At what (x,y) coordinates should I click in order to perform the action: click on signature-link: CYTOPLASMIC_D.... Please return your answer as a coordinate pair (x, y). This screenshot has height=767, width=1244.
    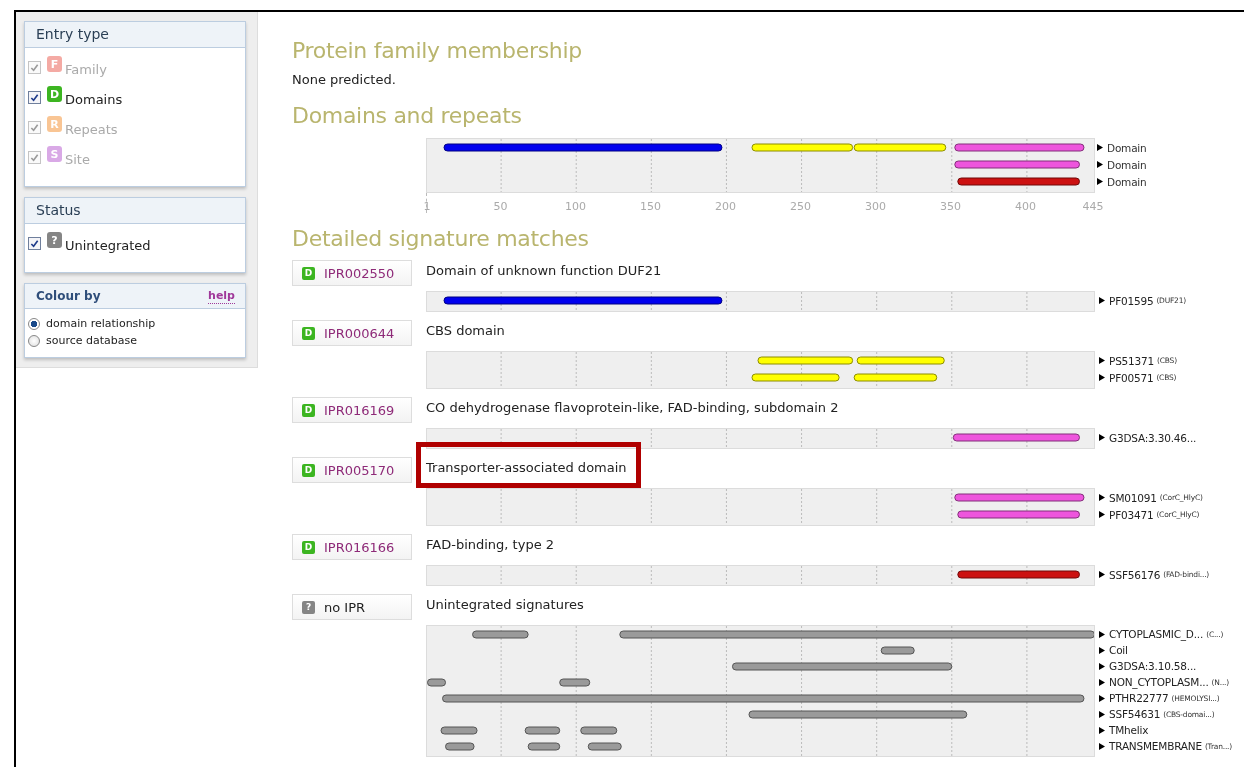
    Looking at the image, I should click on (1156, 634).